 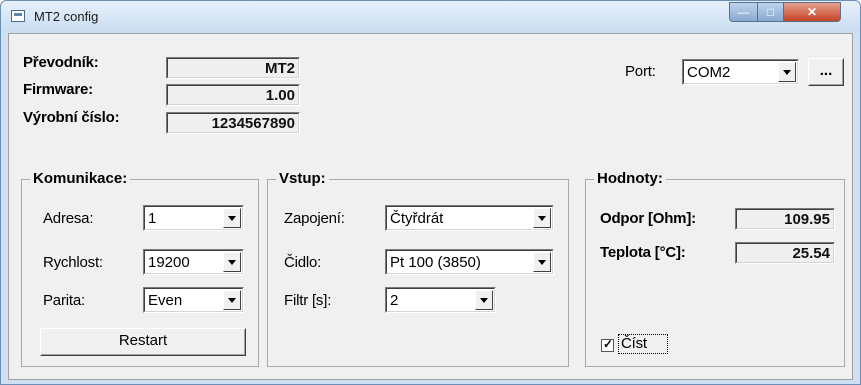 I want to click on filtr-label: Filtr [s]:, so click(x=308, y=300).